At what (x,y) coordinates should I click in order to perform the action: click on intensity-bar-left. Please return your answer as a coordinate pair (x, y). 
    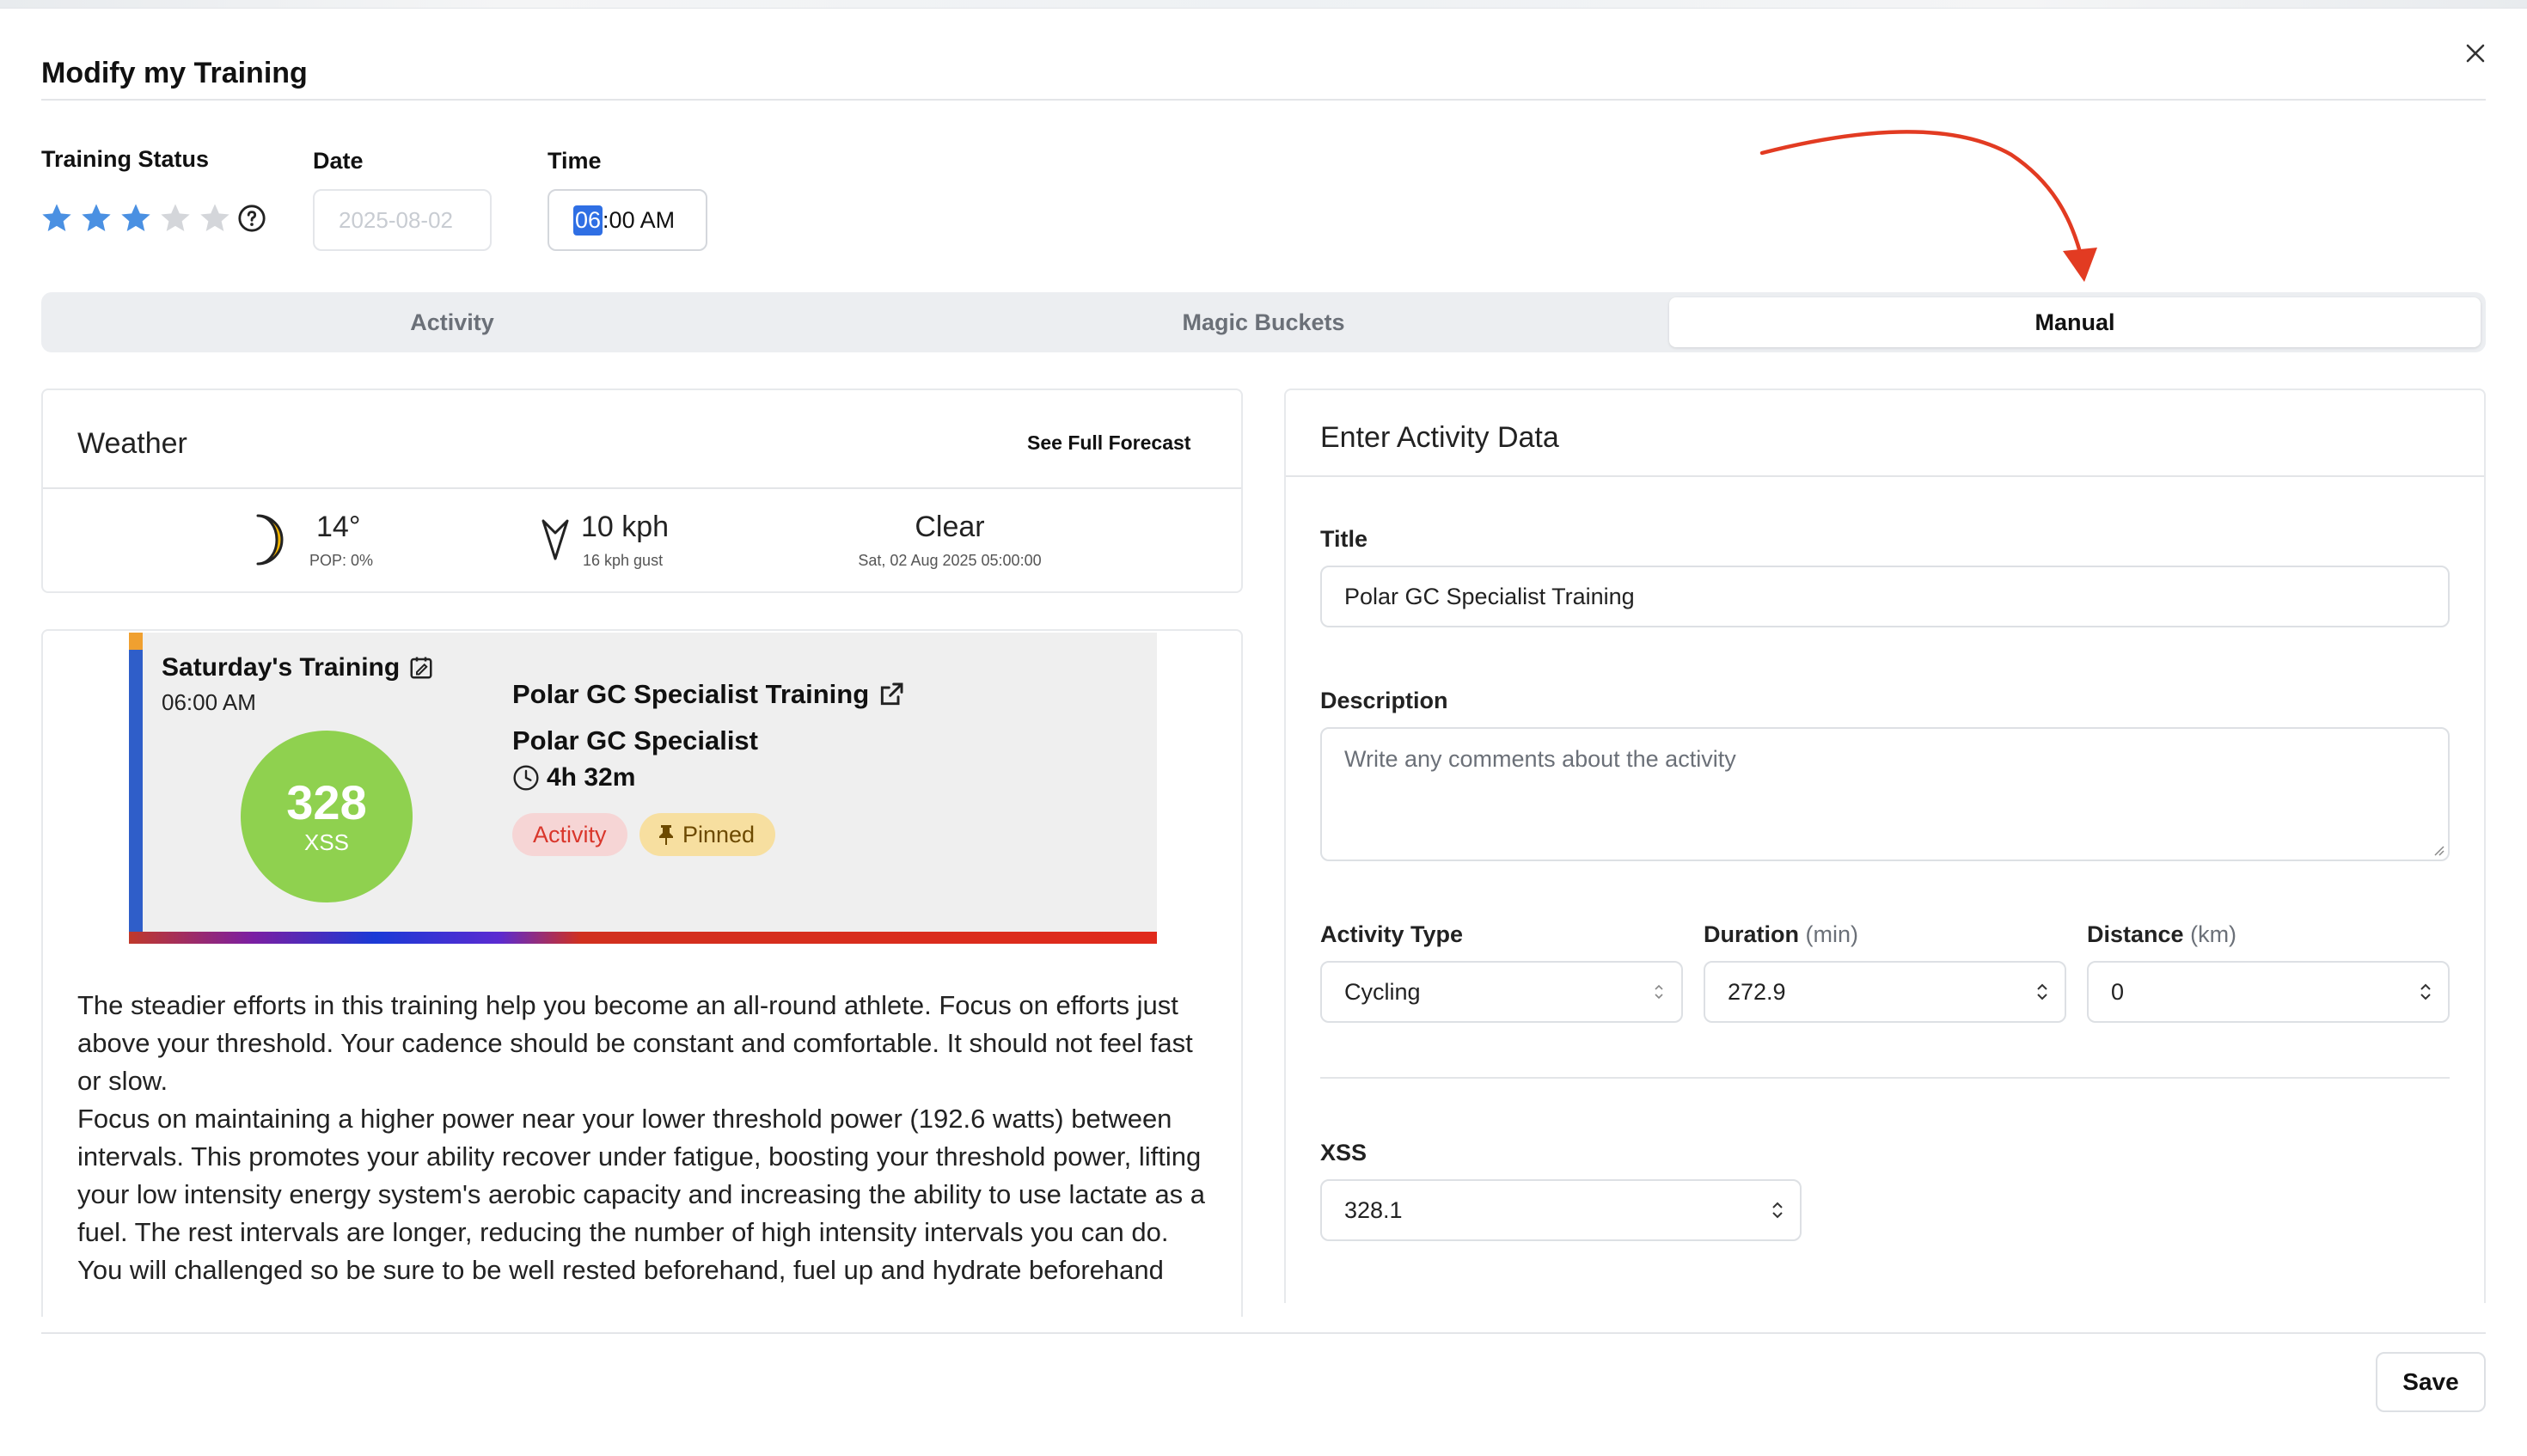
    Looking at the image, I should click on (136, 793).